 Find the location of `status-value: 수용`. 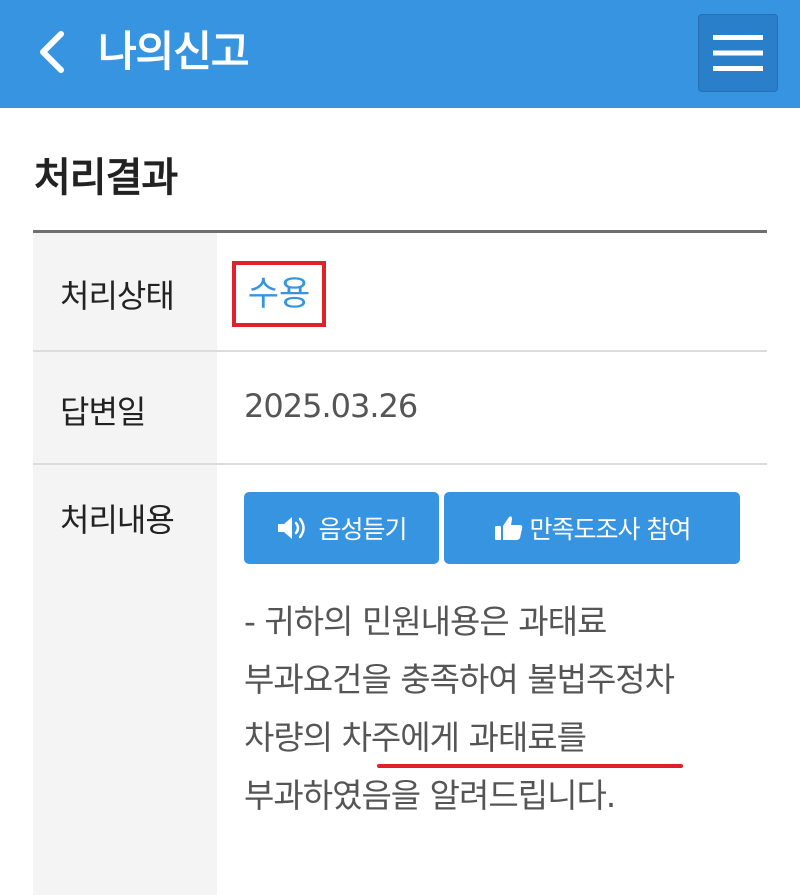

status-value: 수용 is located at coordinates (279, 294).